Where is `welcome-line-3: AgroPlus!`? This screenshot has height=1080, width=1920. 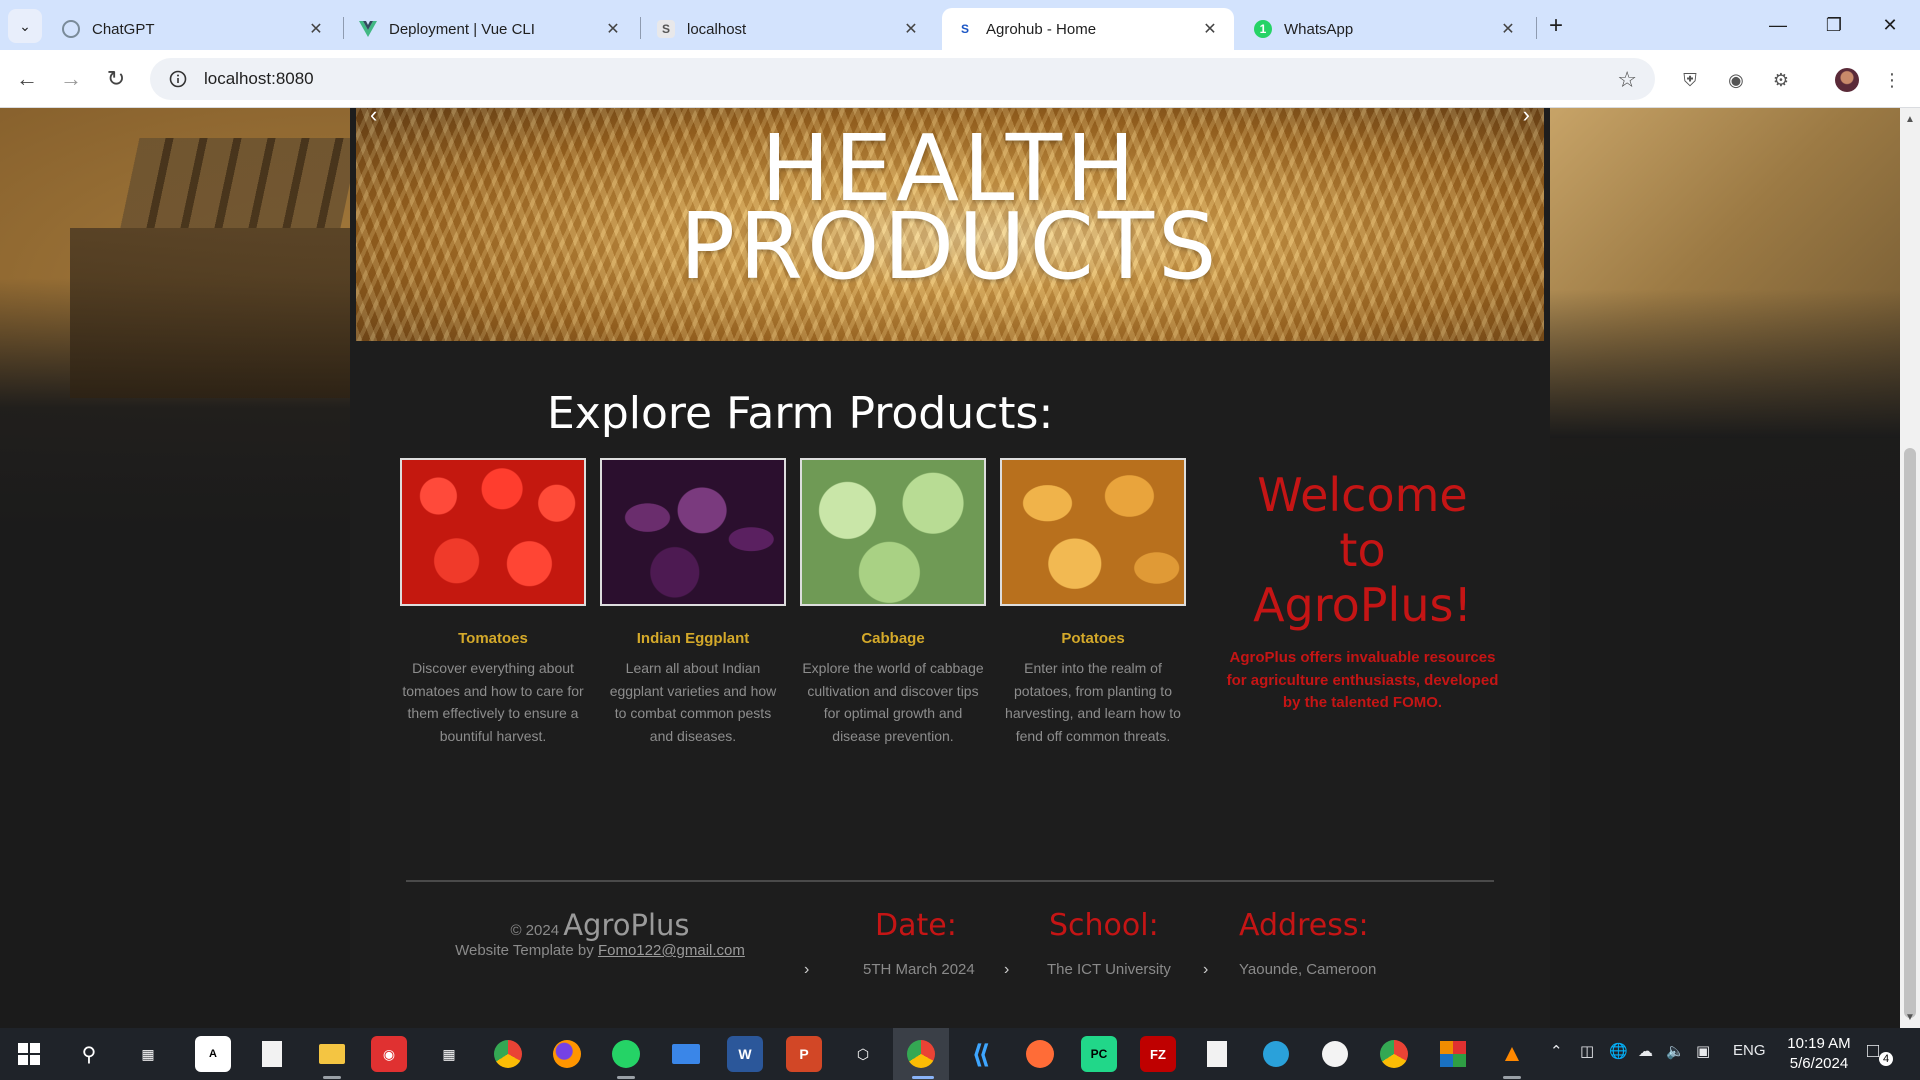
welcome-line-3: AgroPlus! is located at coordinates (1362, 605).